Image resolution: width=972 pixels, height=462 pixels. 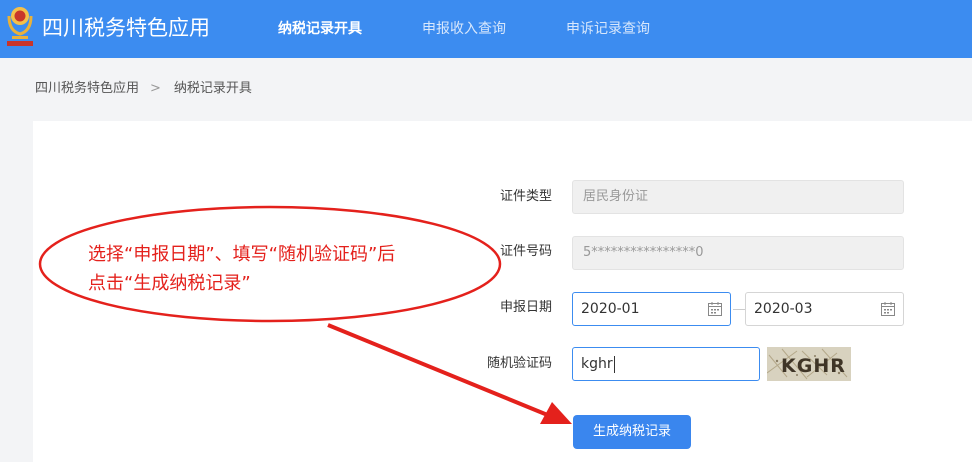 I want to click on period-start-value: 2020-01, so click(x=610, y=309).